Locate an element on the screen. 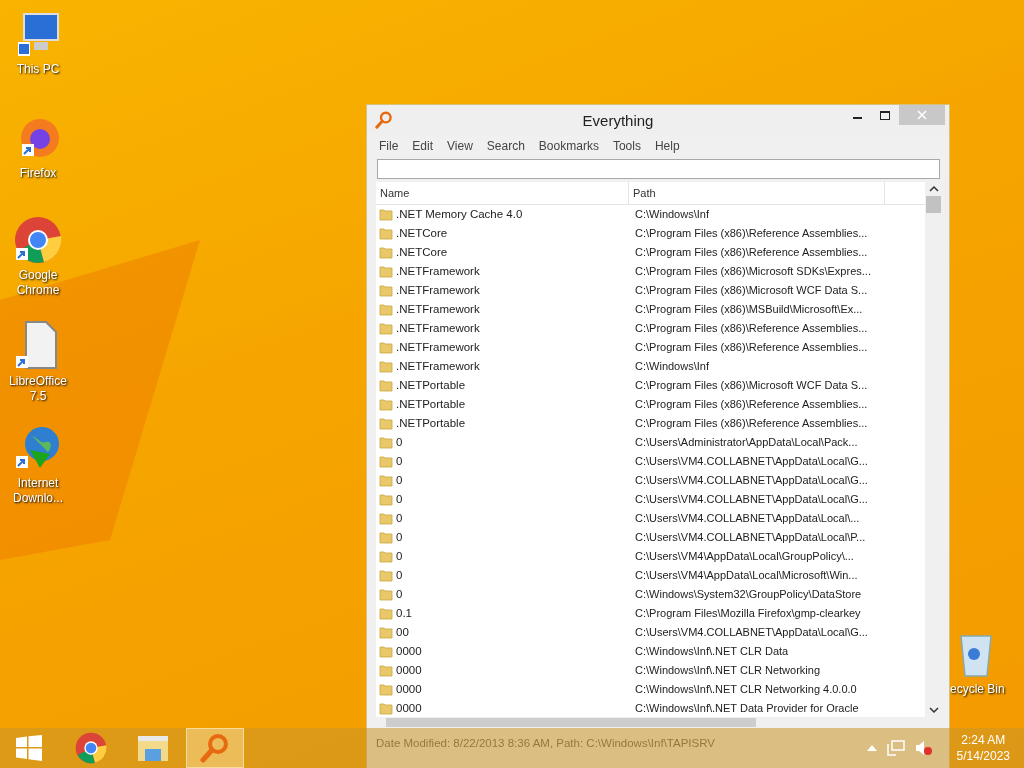 This screenshot has height=768, width=1024. table-cell-text: C:\Windows\Inf\.NET CLR Data is located at coordinates (712, 650).